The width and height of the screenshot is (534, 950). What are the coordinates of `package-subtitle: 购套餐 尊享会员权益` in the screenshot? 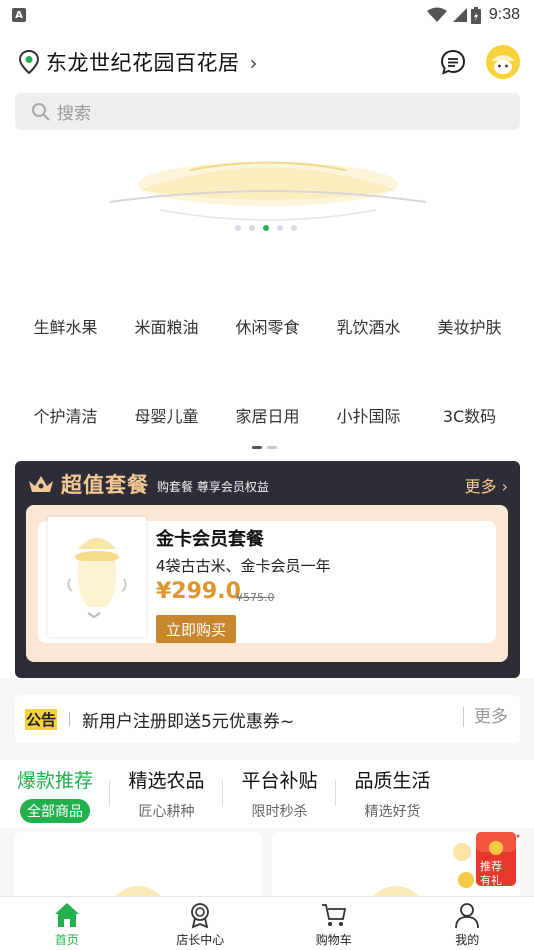 It's located at (213, 486).